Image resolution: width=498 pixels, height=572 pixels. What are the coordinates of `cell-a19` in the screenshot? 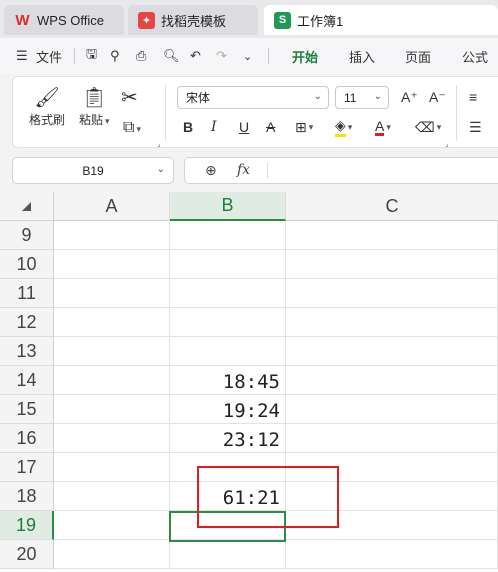 It's located at (112, 525).